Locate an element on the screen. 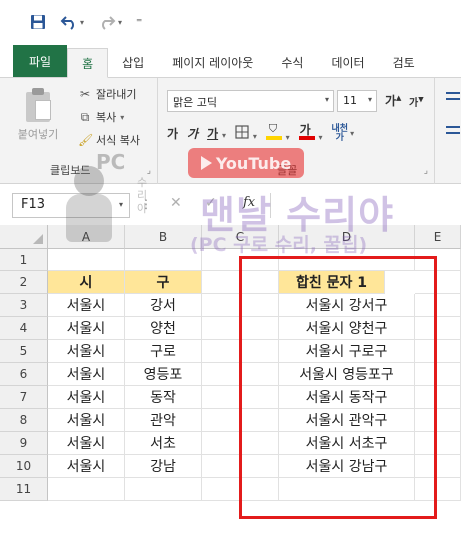 This screenshot has height=547, width=461. select-all-button is located at coordinates (24, 237).